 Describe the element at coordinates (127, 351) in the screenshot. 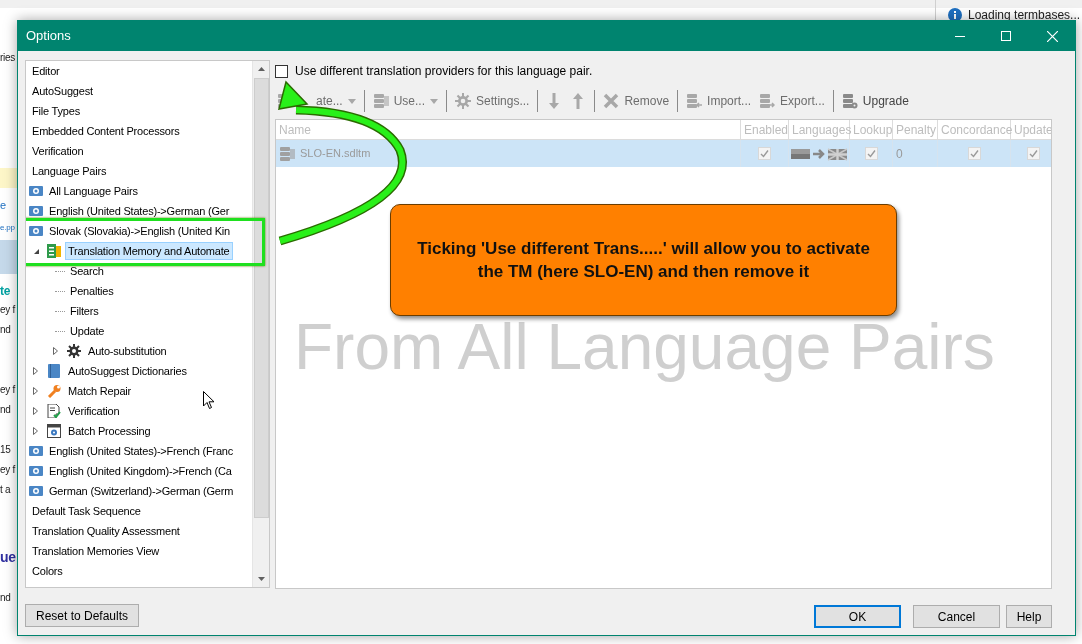

I see `tree-item: Auto-substitution` at that location.